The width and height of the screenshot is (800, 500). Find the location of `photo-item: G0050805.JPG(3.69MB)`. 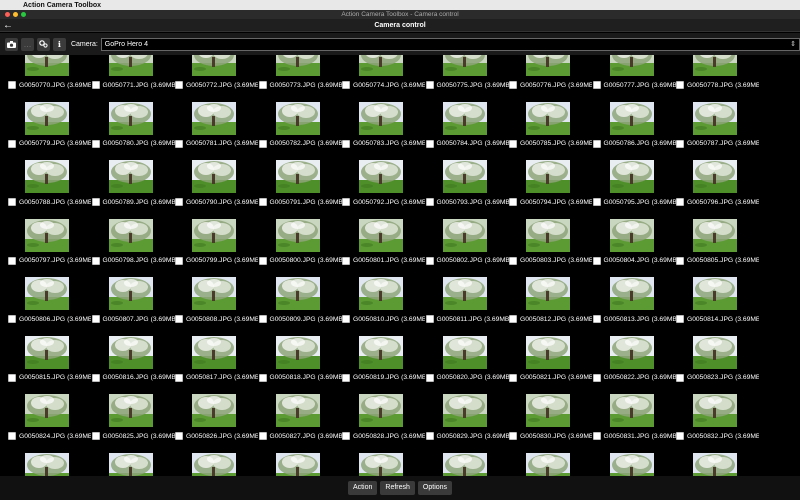

photo-item: G0050805.JPG(3.69MB) is located at coordinates (718, 248).